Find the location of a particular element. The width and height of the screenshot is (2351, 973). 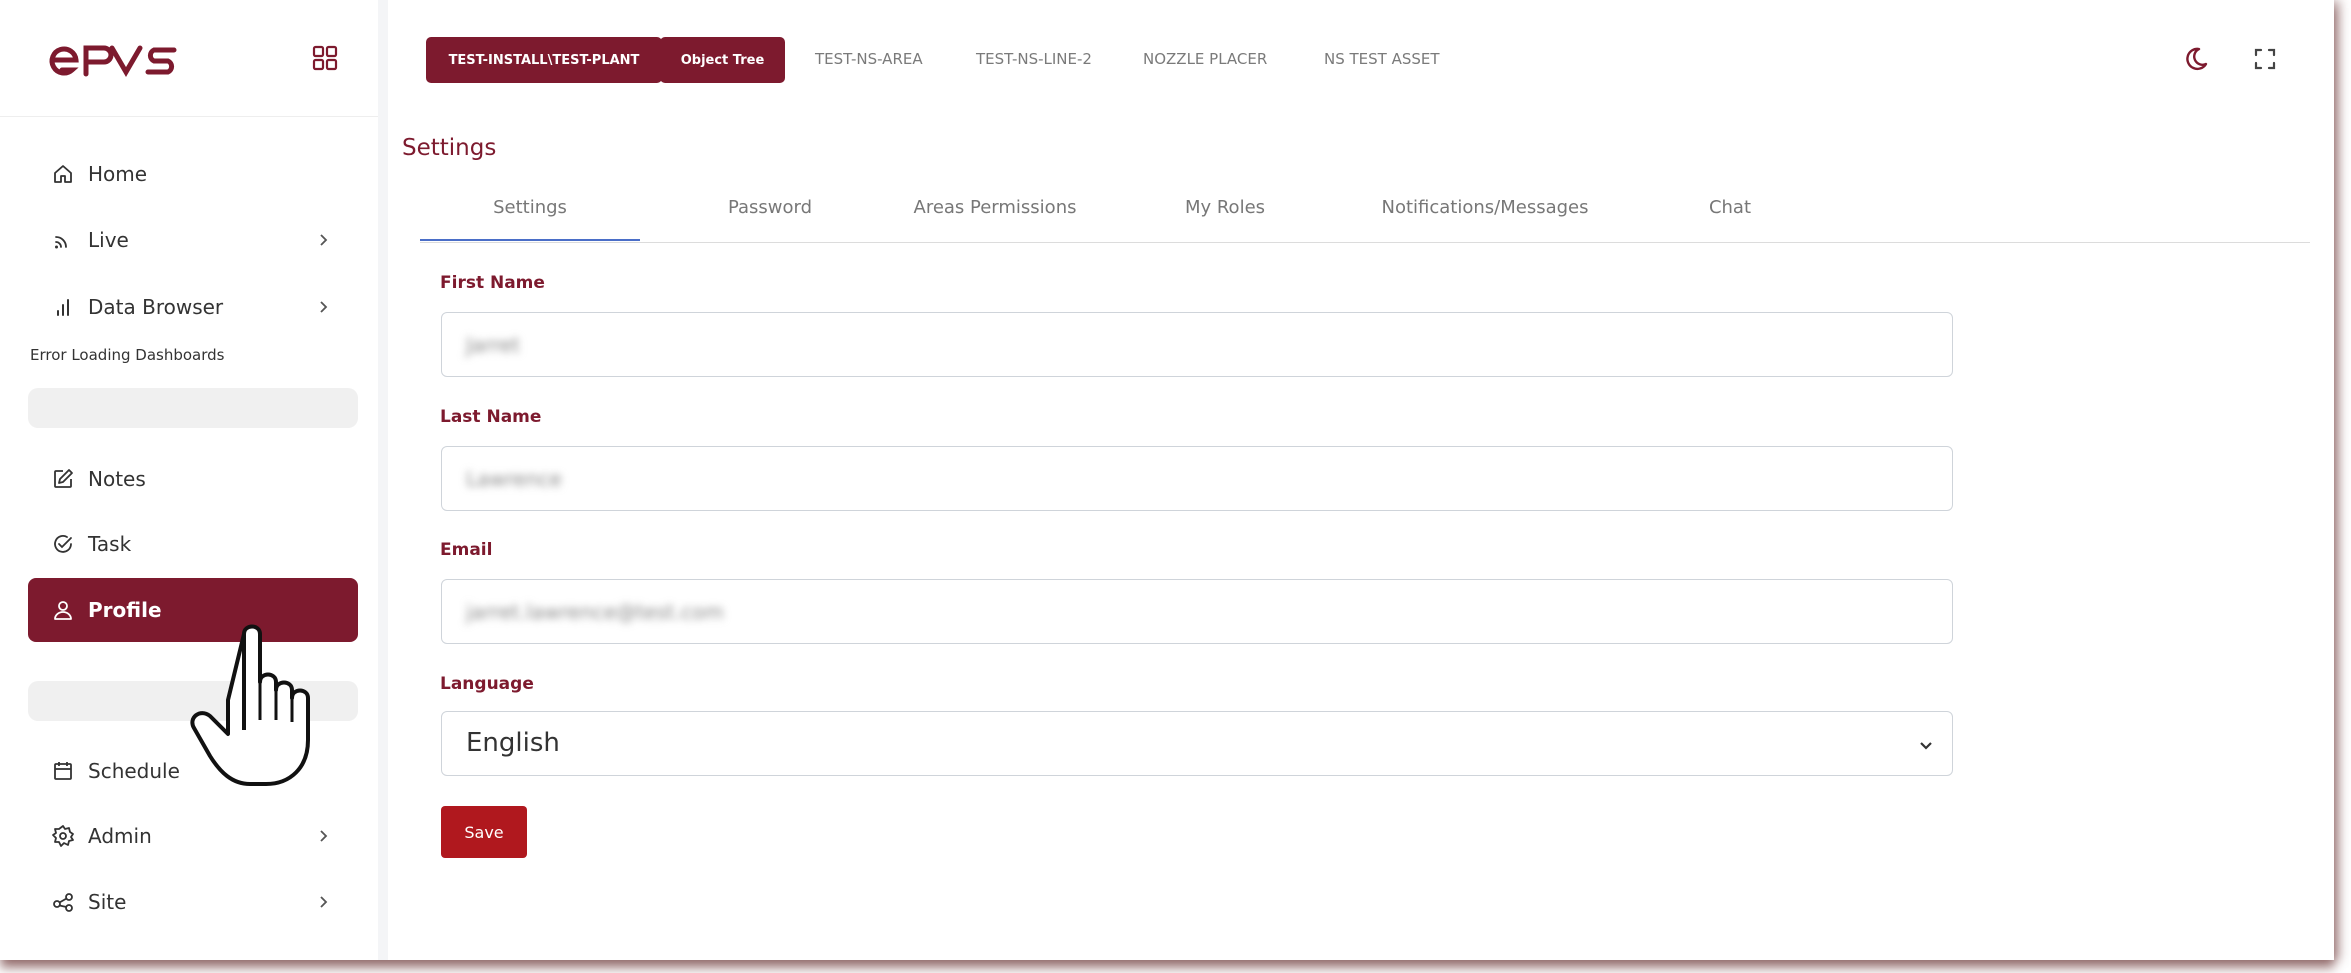

sidebar-item-label: Home is located at coordinates (118, 174).